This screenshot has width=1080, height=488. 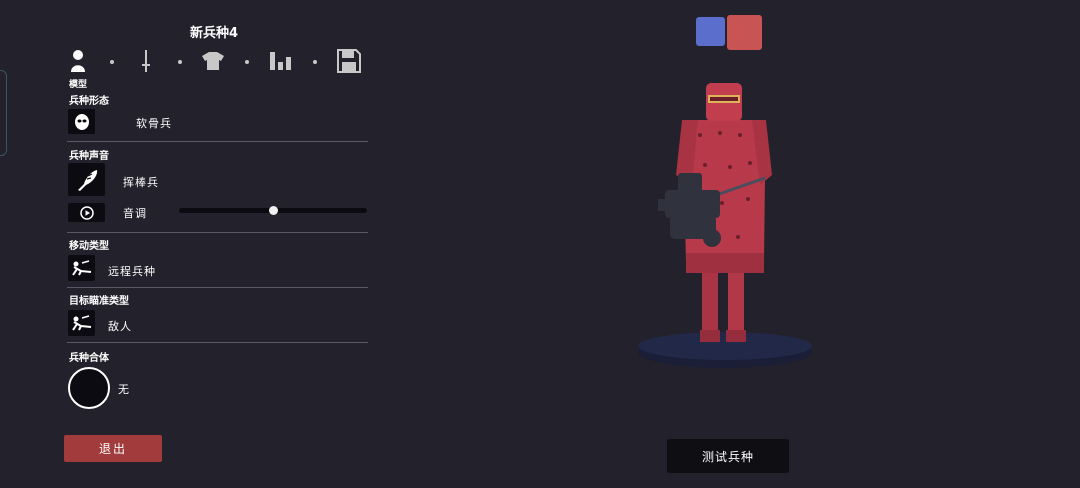 What do you see at coordinates (3, 113) in the screenshot?
I see `side-panel-tab` at bounding box center [3, 113].